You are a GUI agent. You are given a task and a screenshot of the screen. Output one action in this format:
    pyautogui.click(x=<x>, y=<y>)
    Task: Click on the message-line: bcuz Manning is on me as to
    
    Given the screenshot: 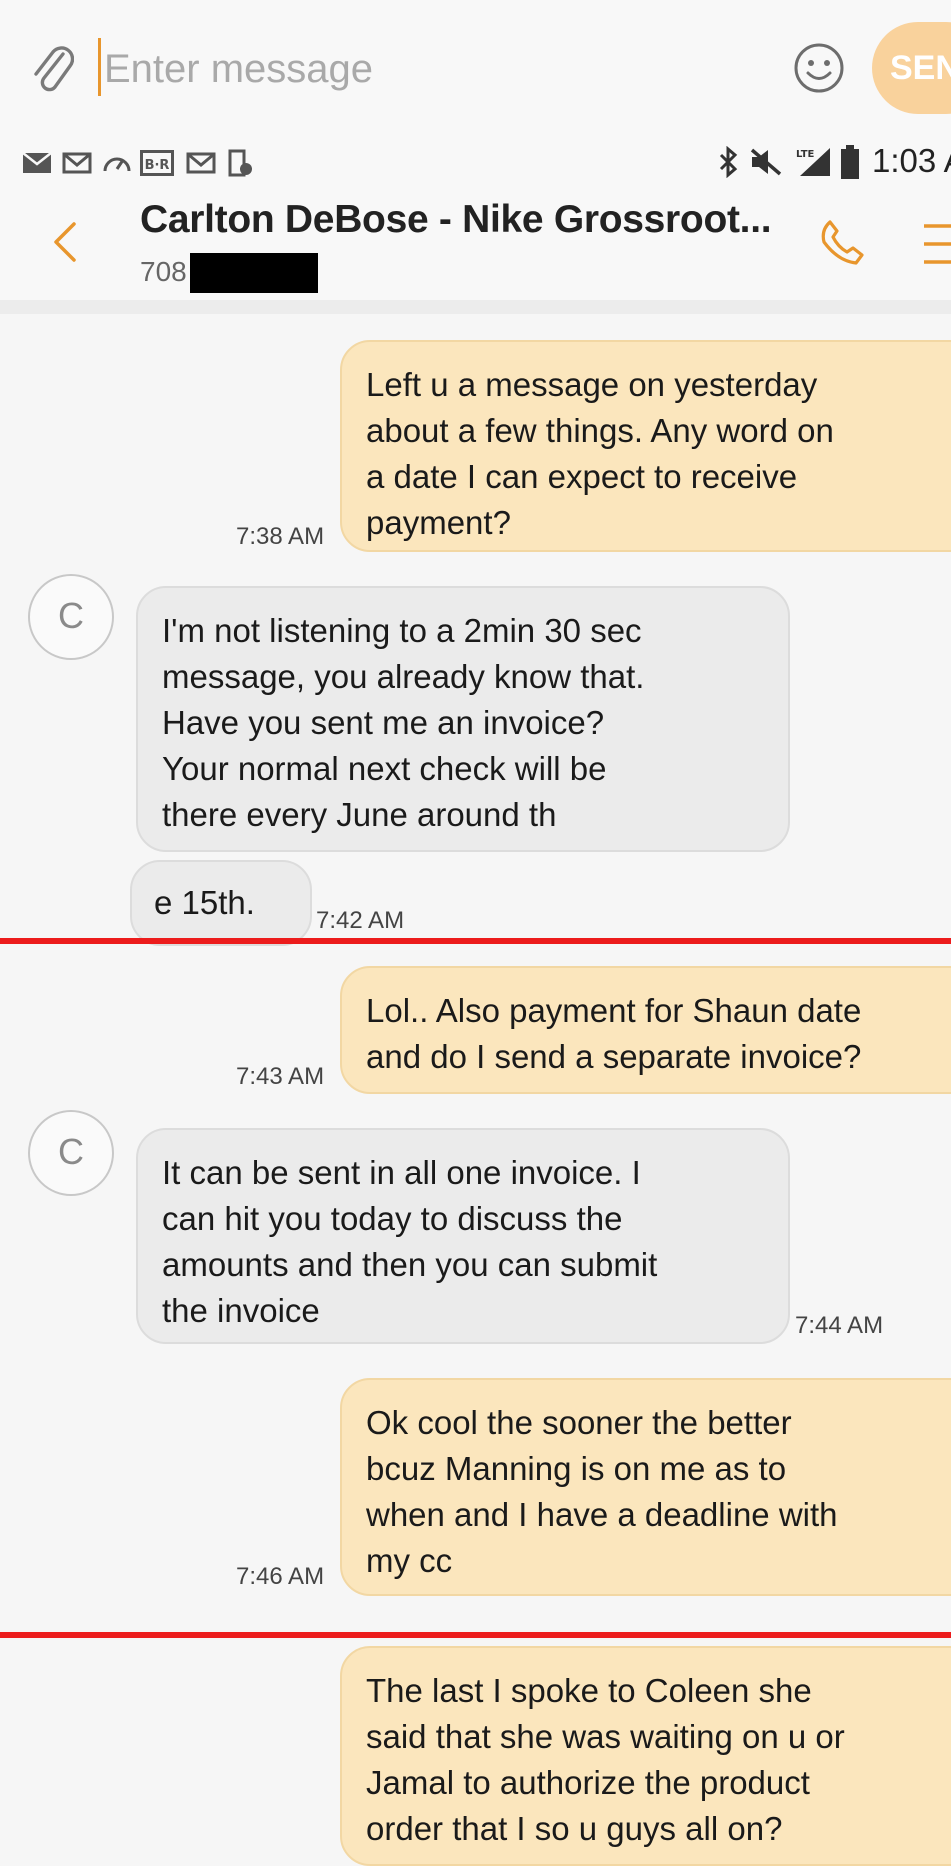 What is the action you would take?
    pyautogui.click(x=576, y=1468)
    